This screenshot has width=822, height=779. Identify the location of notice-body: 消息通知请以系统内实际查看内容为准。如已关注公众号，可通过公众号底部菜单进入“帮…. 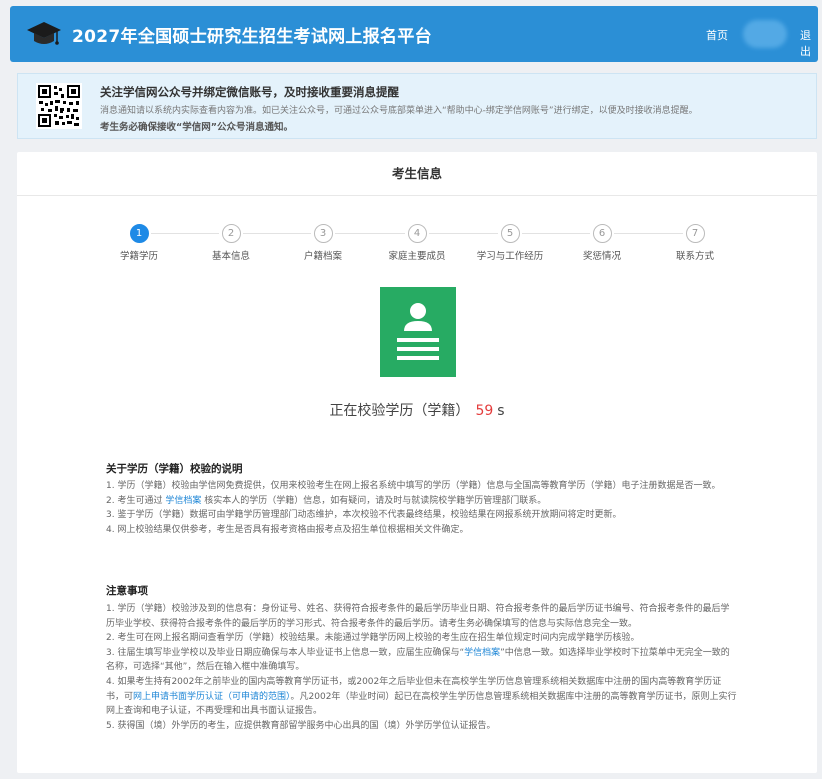
(399, 111).